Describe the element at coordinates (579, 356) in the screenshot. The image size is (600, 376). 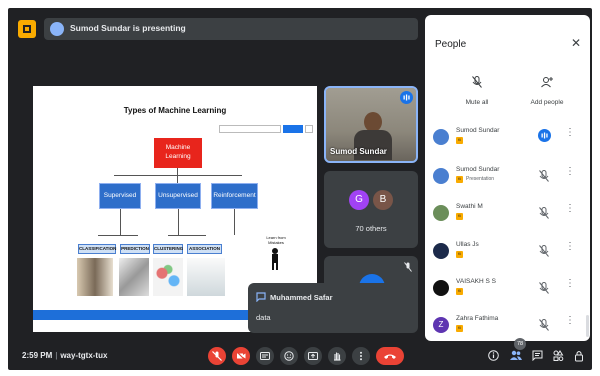
I see `host-controls-icon` at that location.